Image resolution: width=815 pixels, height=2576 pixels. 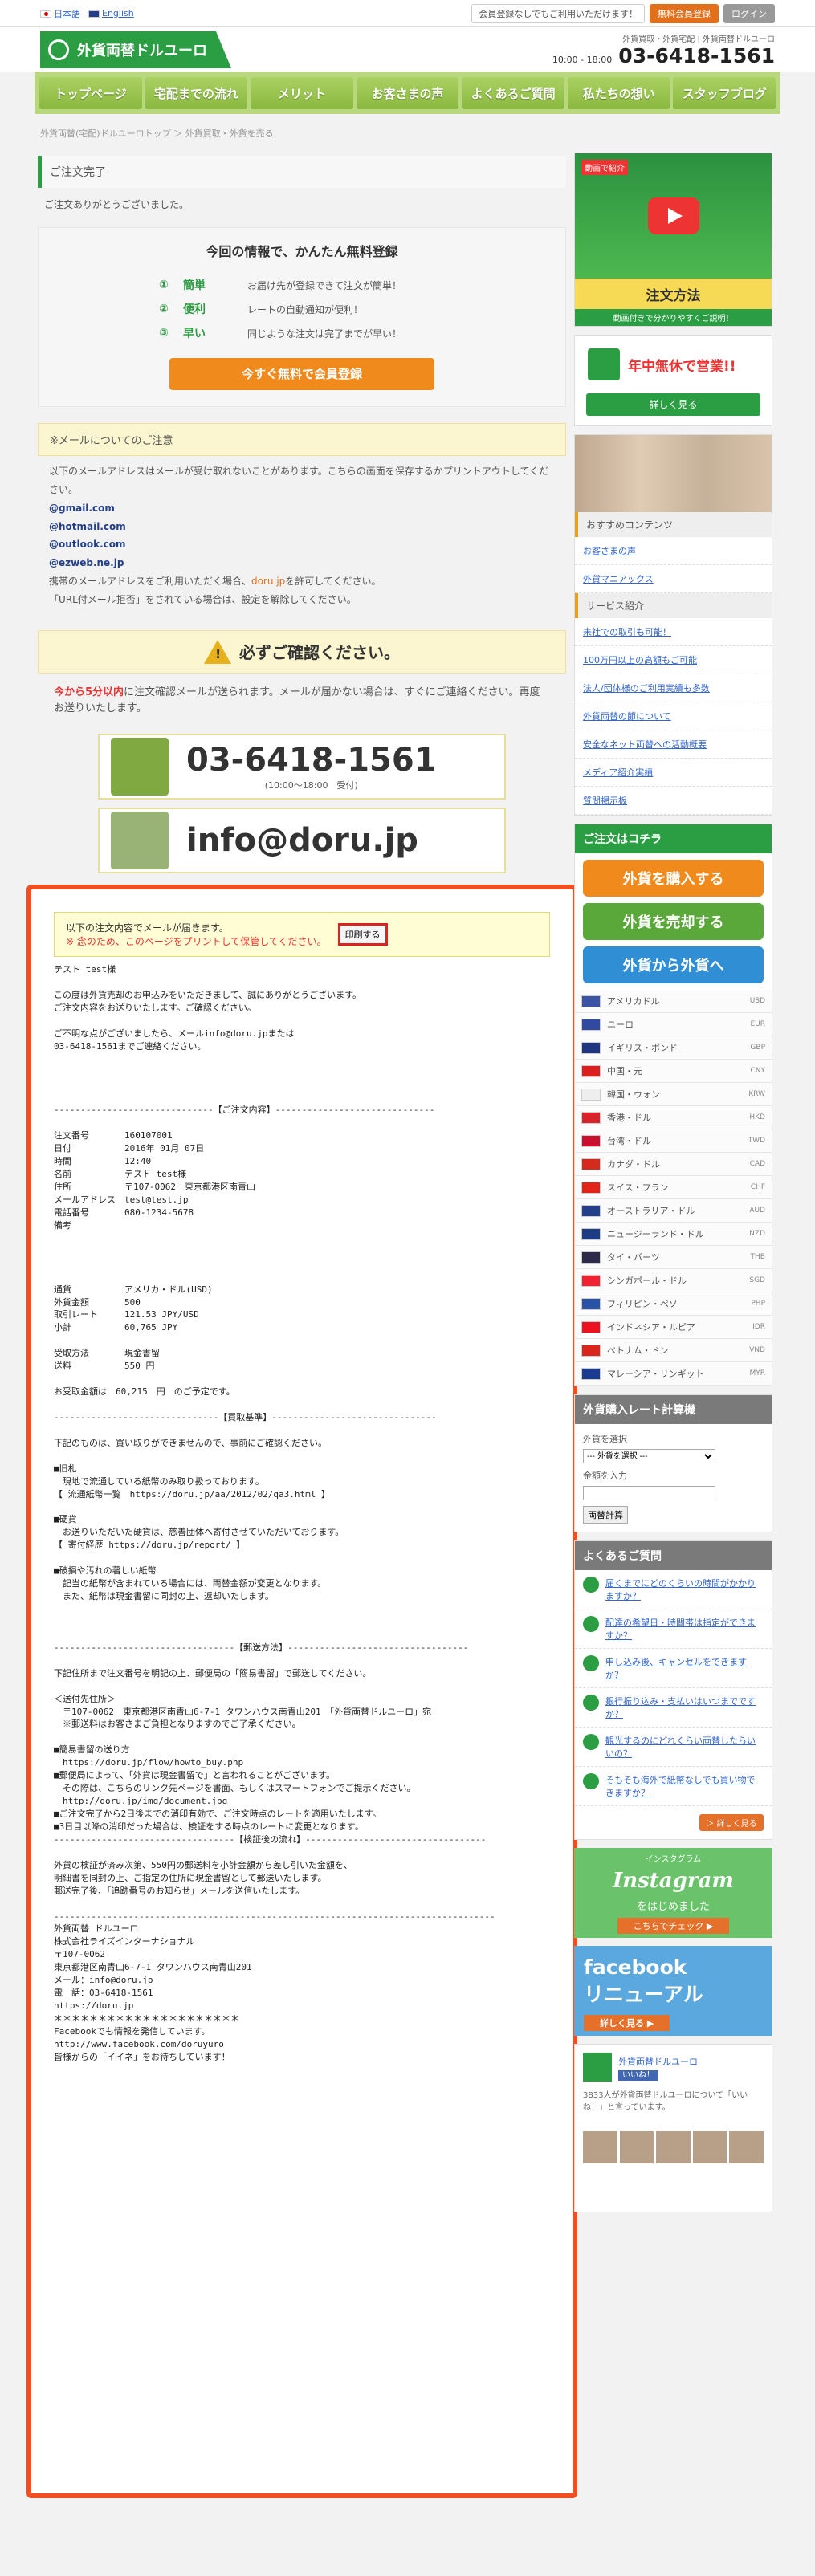 What do you see at coordinates (673, 1350) in the screenshot?
I see `currency-item: ベトナム・ドン VND` at bounding box center [673, 1350].